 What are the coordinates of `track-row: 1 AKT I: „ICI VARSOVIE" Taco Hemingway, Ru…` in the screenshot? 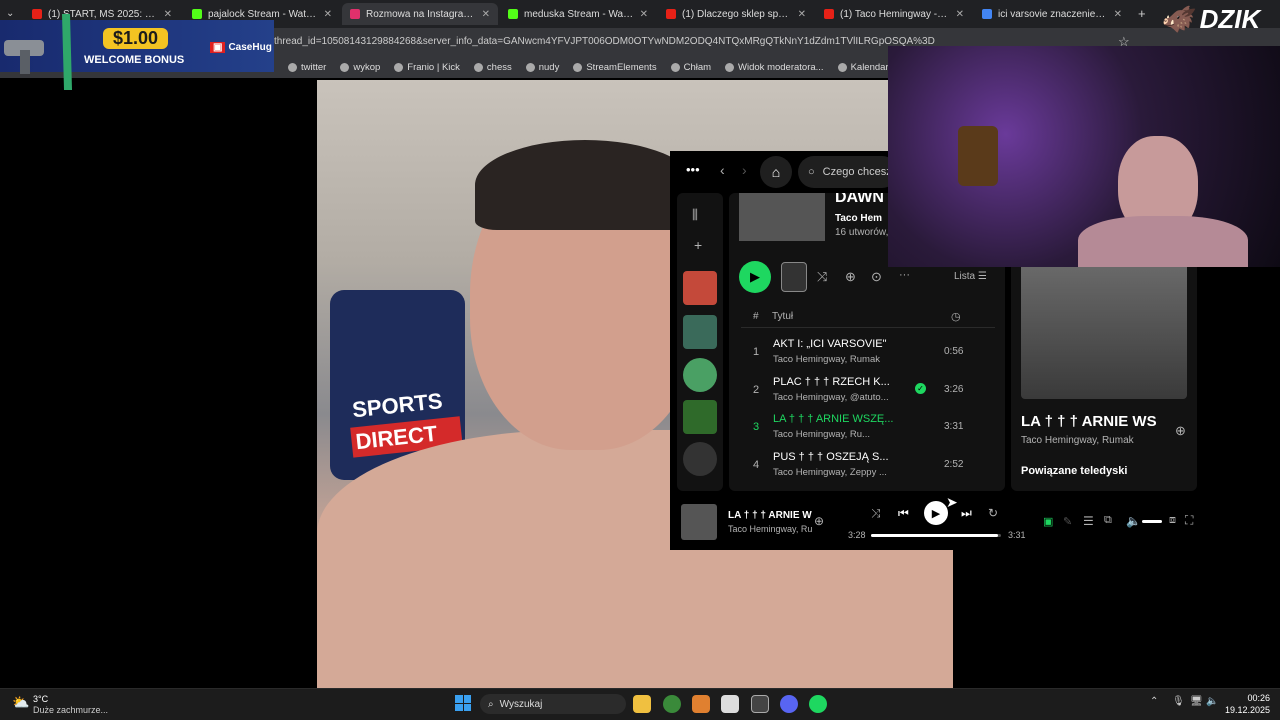 It's located at (867, 352).